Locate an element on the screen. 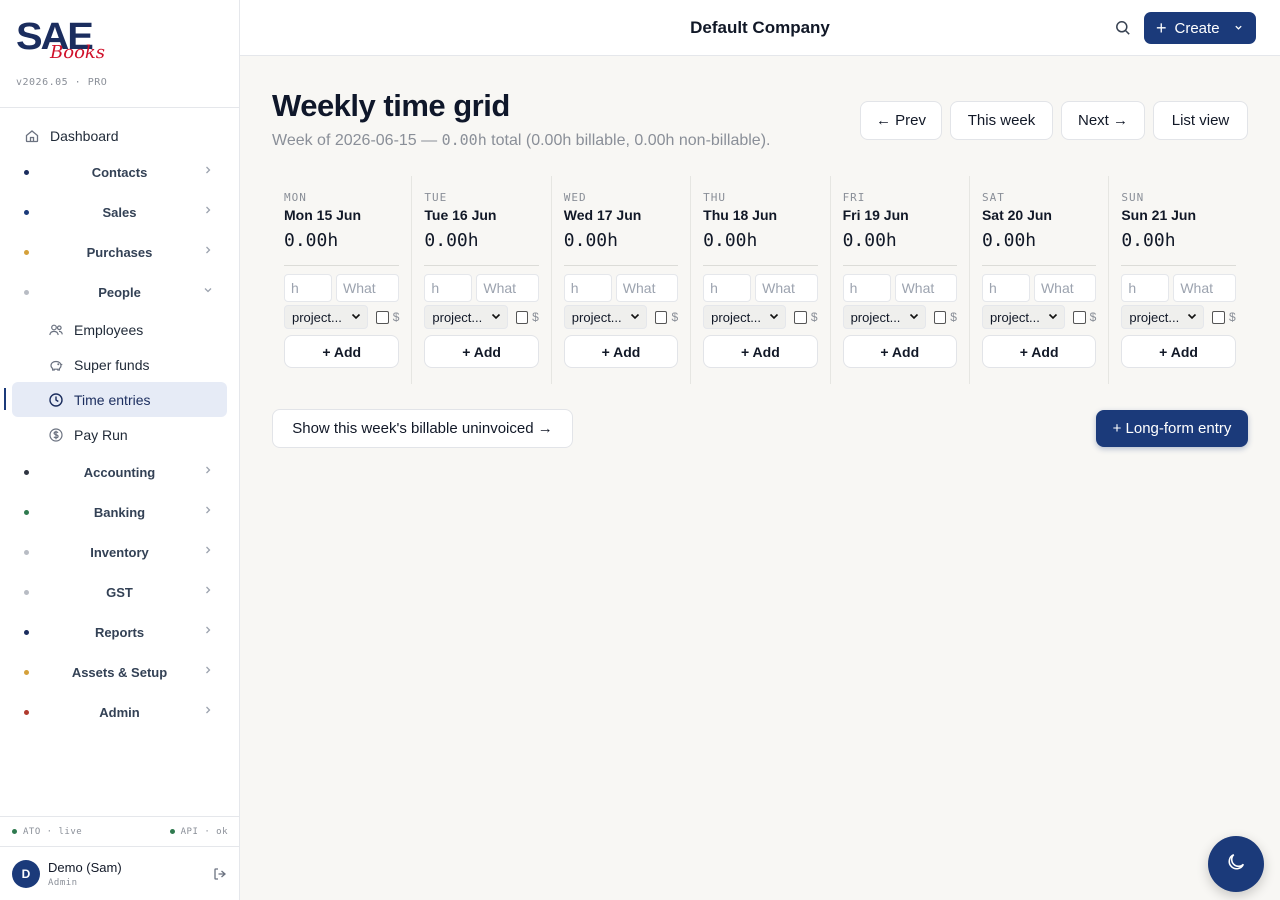 The height and width of the screenshot is (900, 1280). list-view-button: List view is located at coordinates (1200, 120).